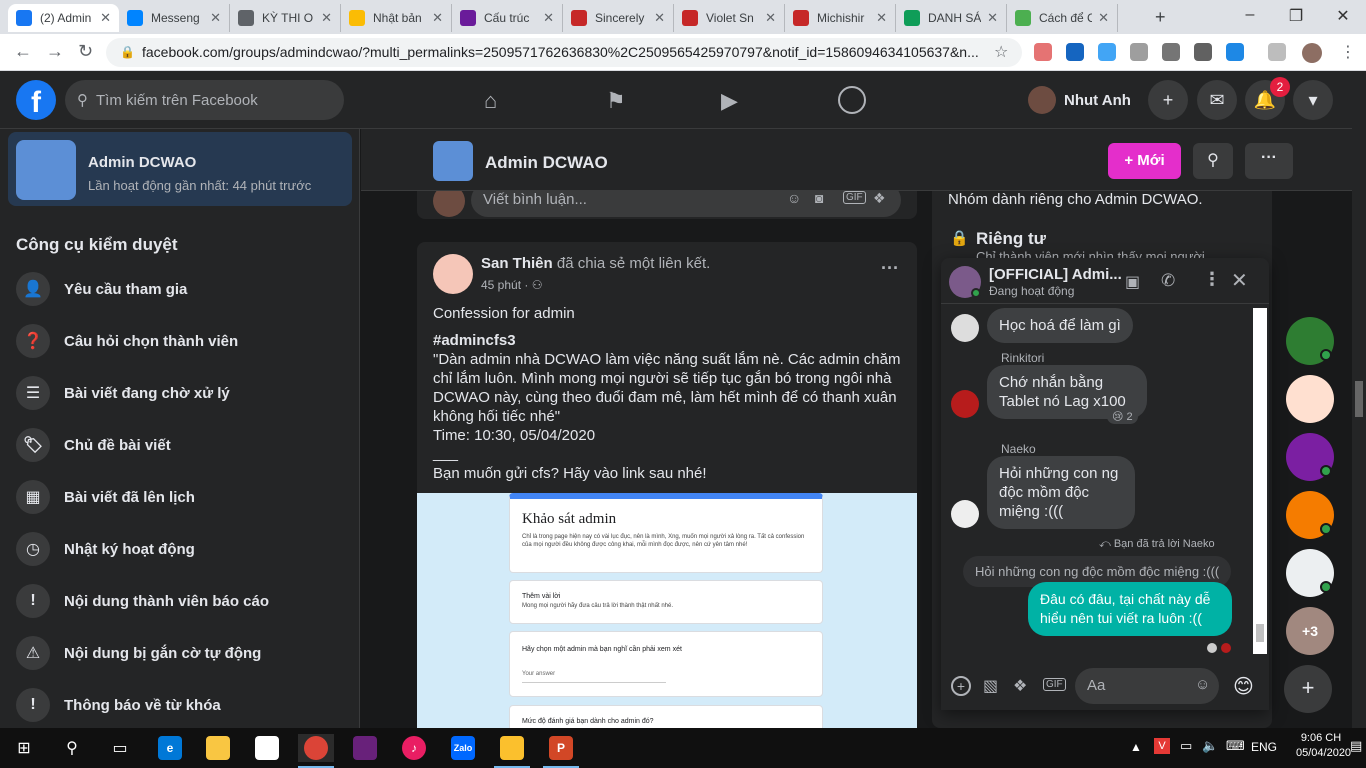  I want to click on clock: 9:06 CH 05/04/2020, so click(1323, 745).